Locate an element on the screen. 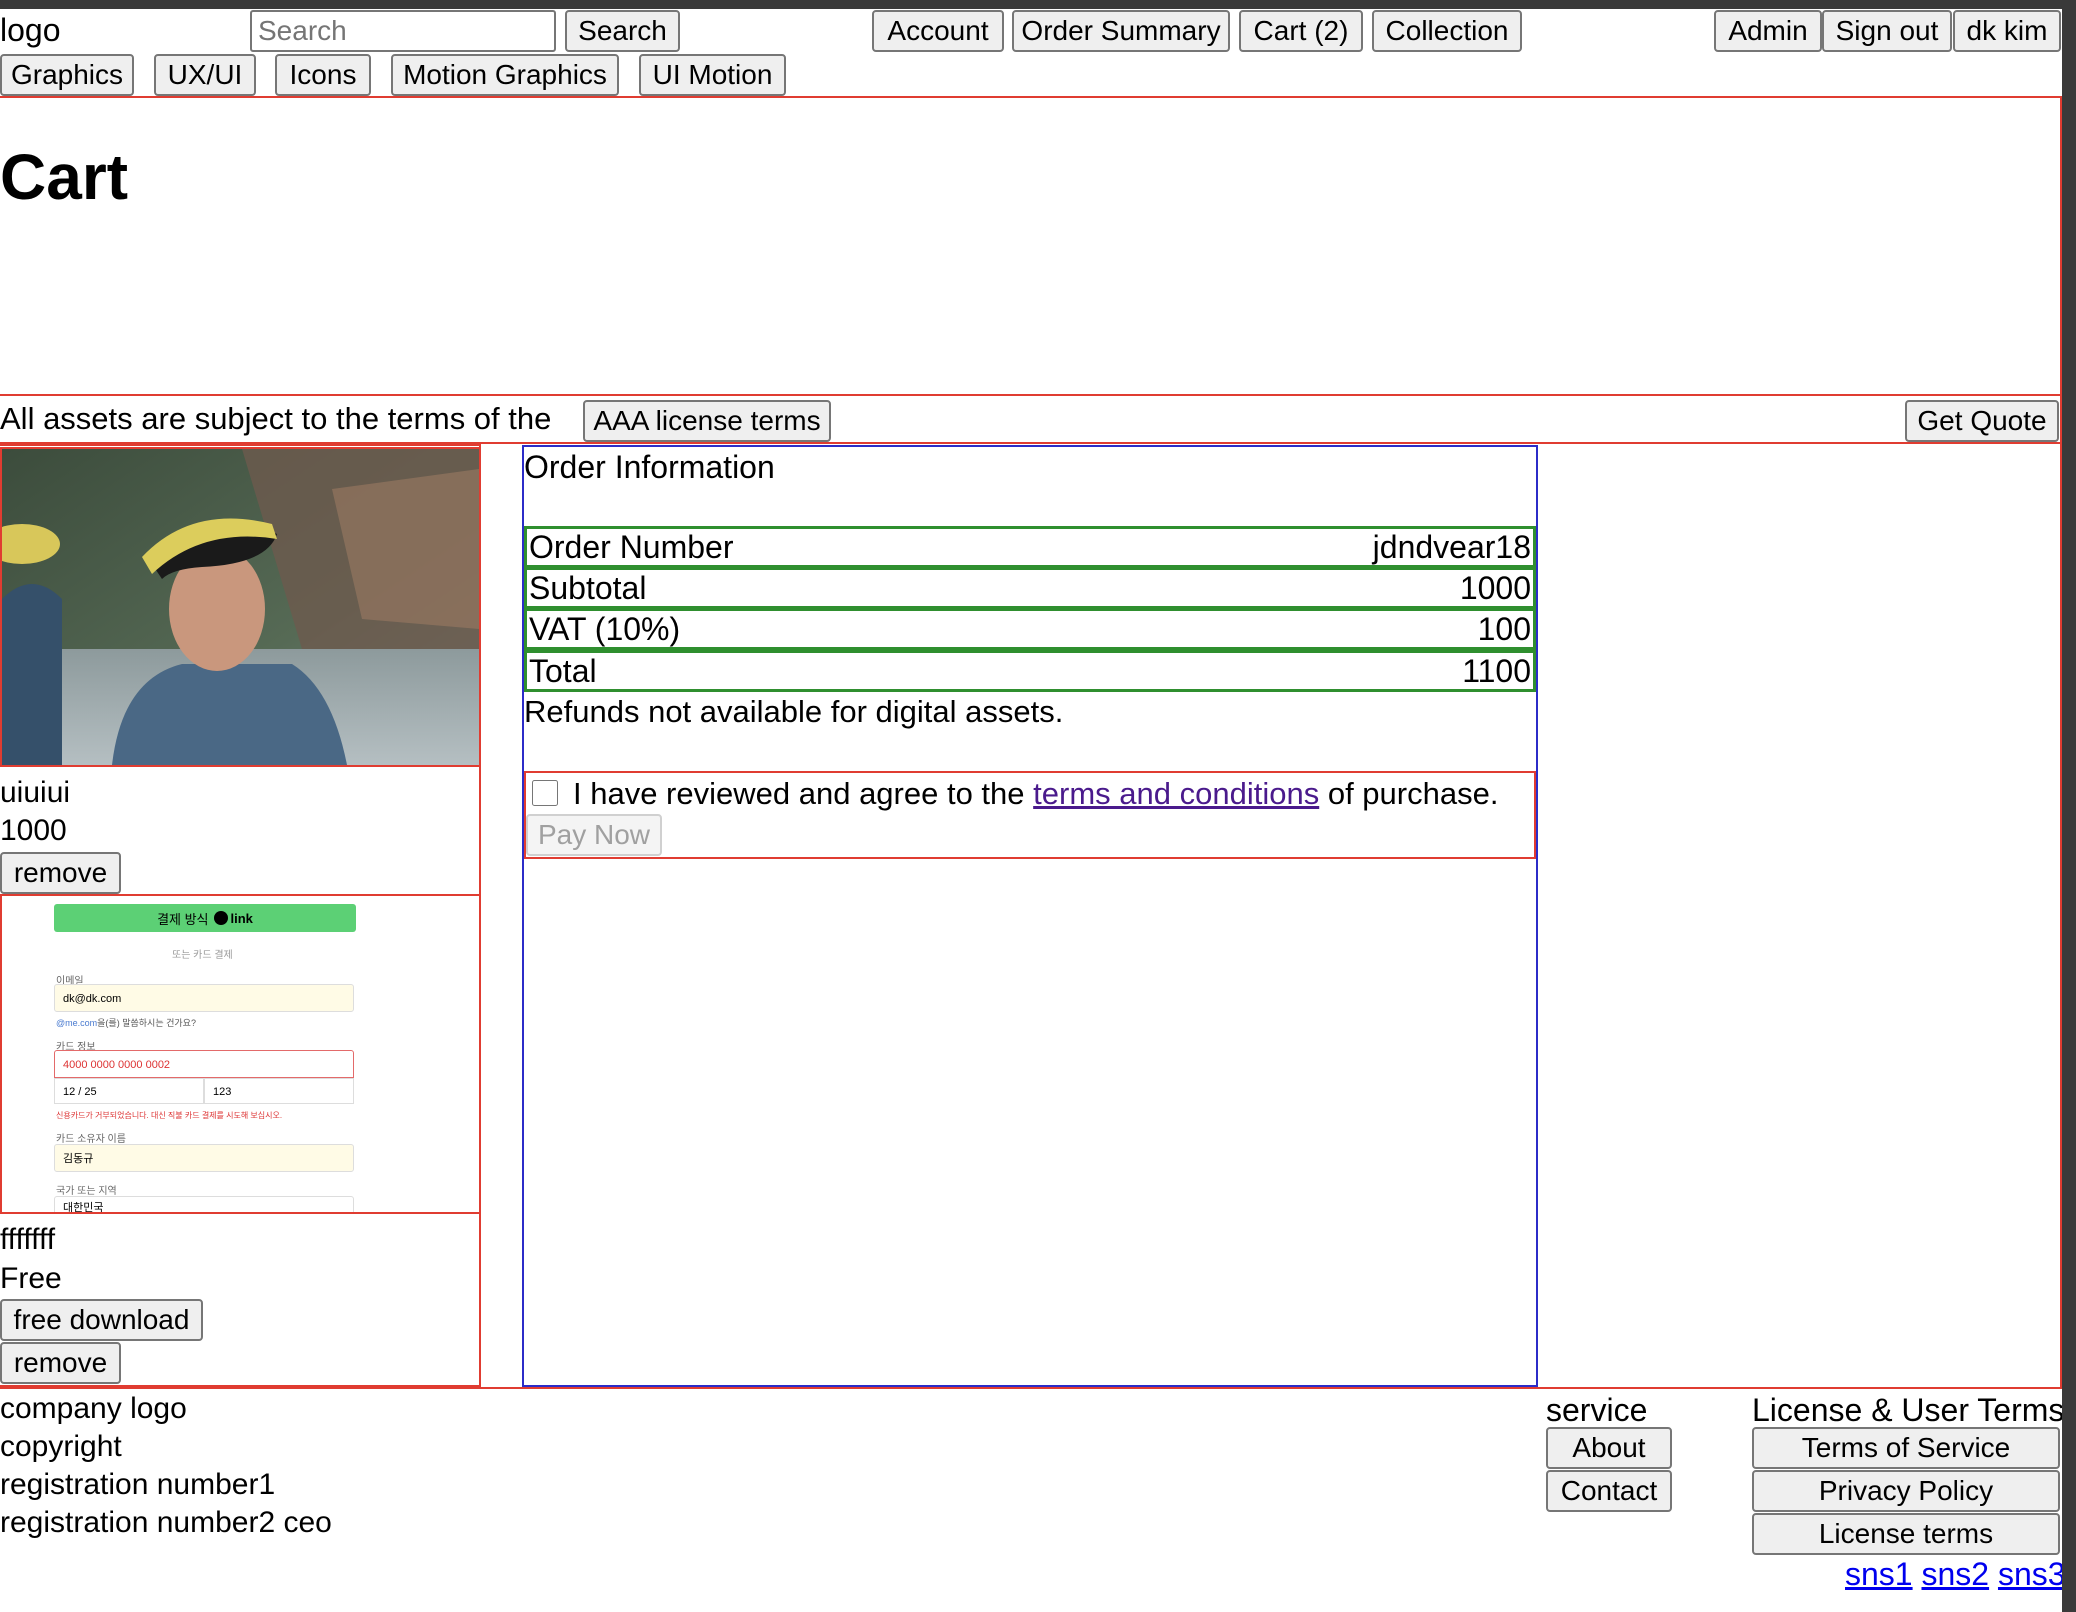  footer-service-heading: service is located at coordinates (1597, 1410).